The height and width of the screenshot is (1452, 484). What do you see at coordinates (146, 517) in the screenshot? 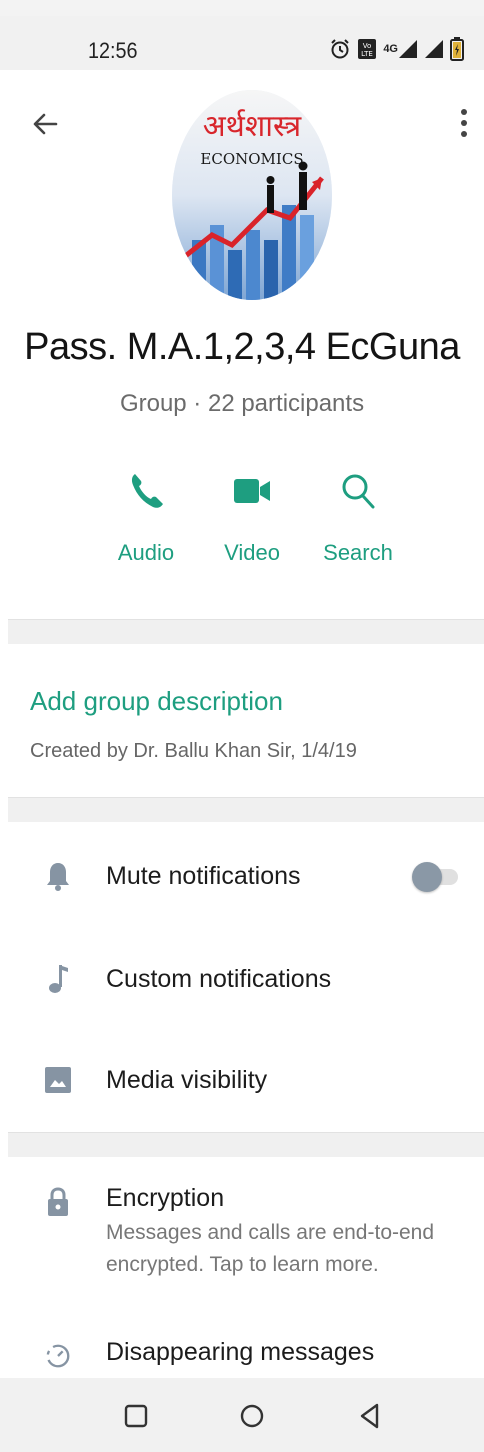
I see `audio-call-button: Audio` at bounding box center [146, 517].